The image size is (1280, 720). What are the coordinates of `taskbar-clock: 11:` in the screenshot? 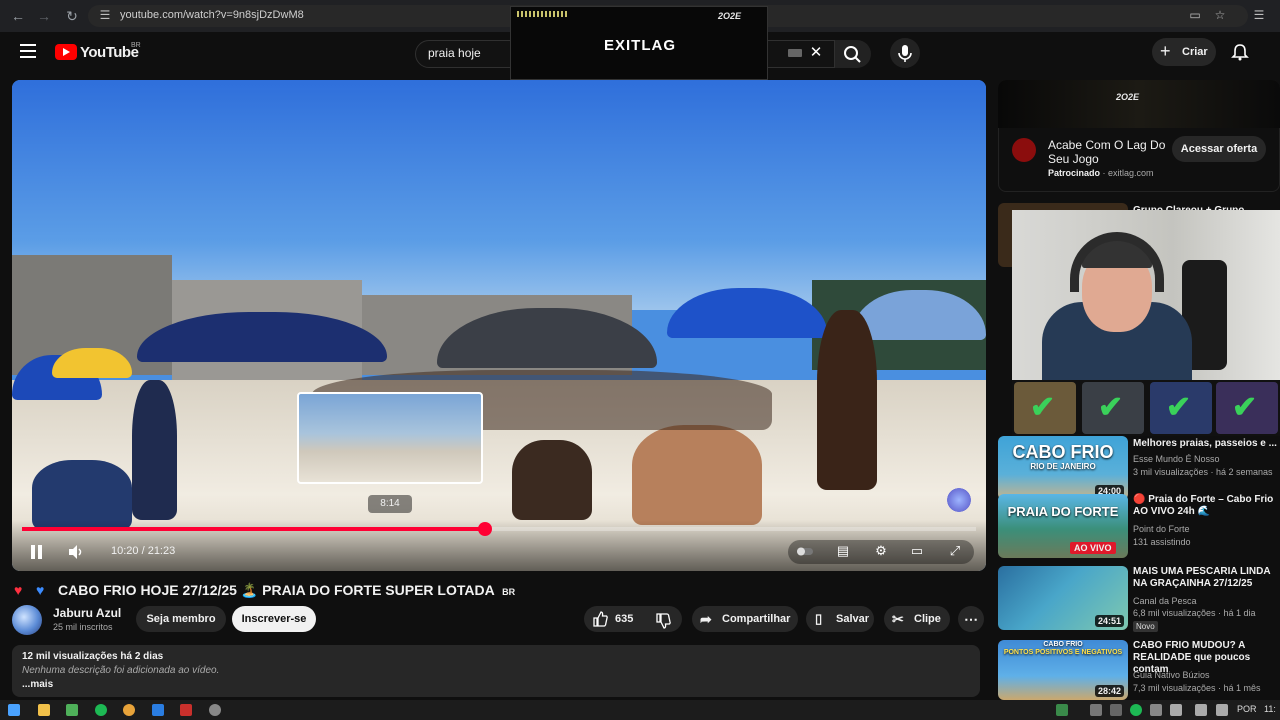 It's located at (1270, 709).